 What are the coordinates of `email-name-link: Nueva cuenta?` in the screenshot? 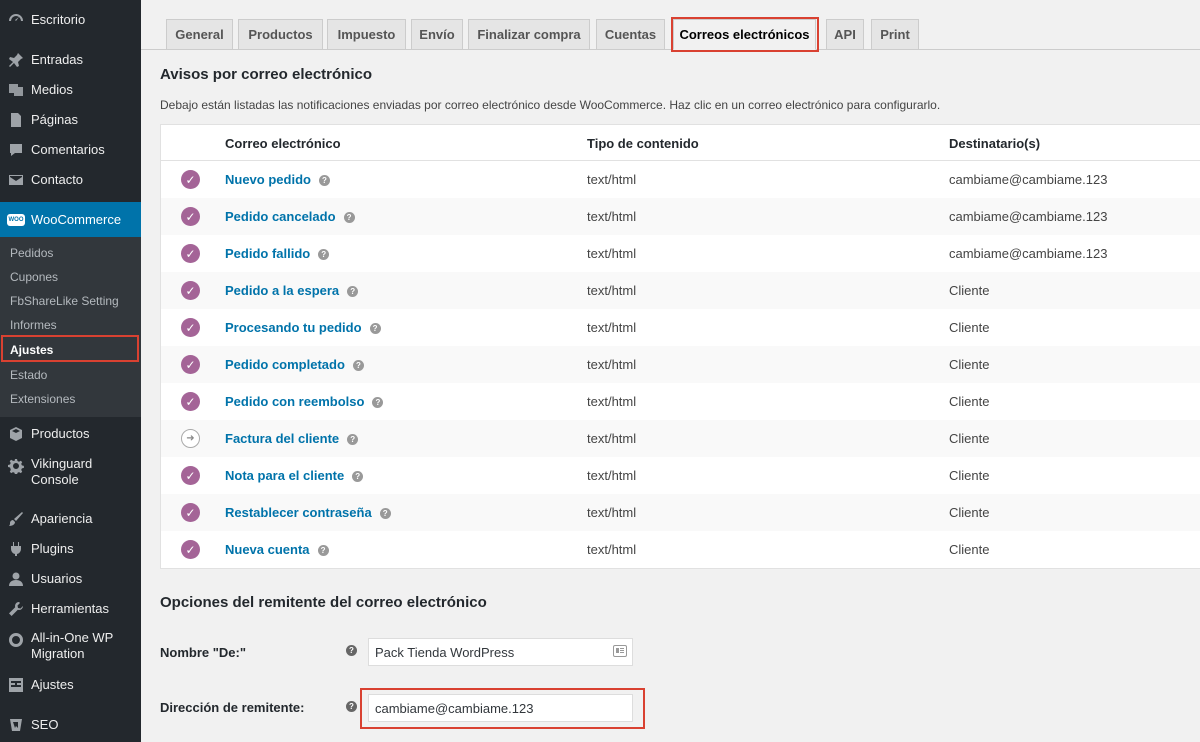 It's located at (277, 549).